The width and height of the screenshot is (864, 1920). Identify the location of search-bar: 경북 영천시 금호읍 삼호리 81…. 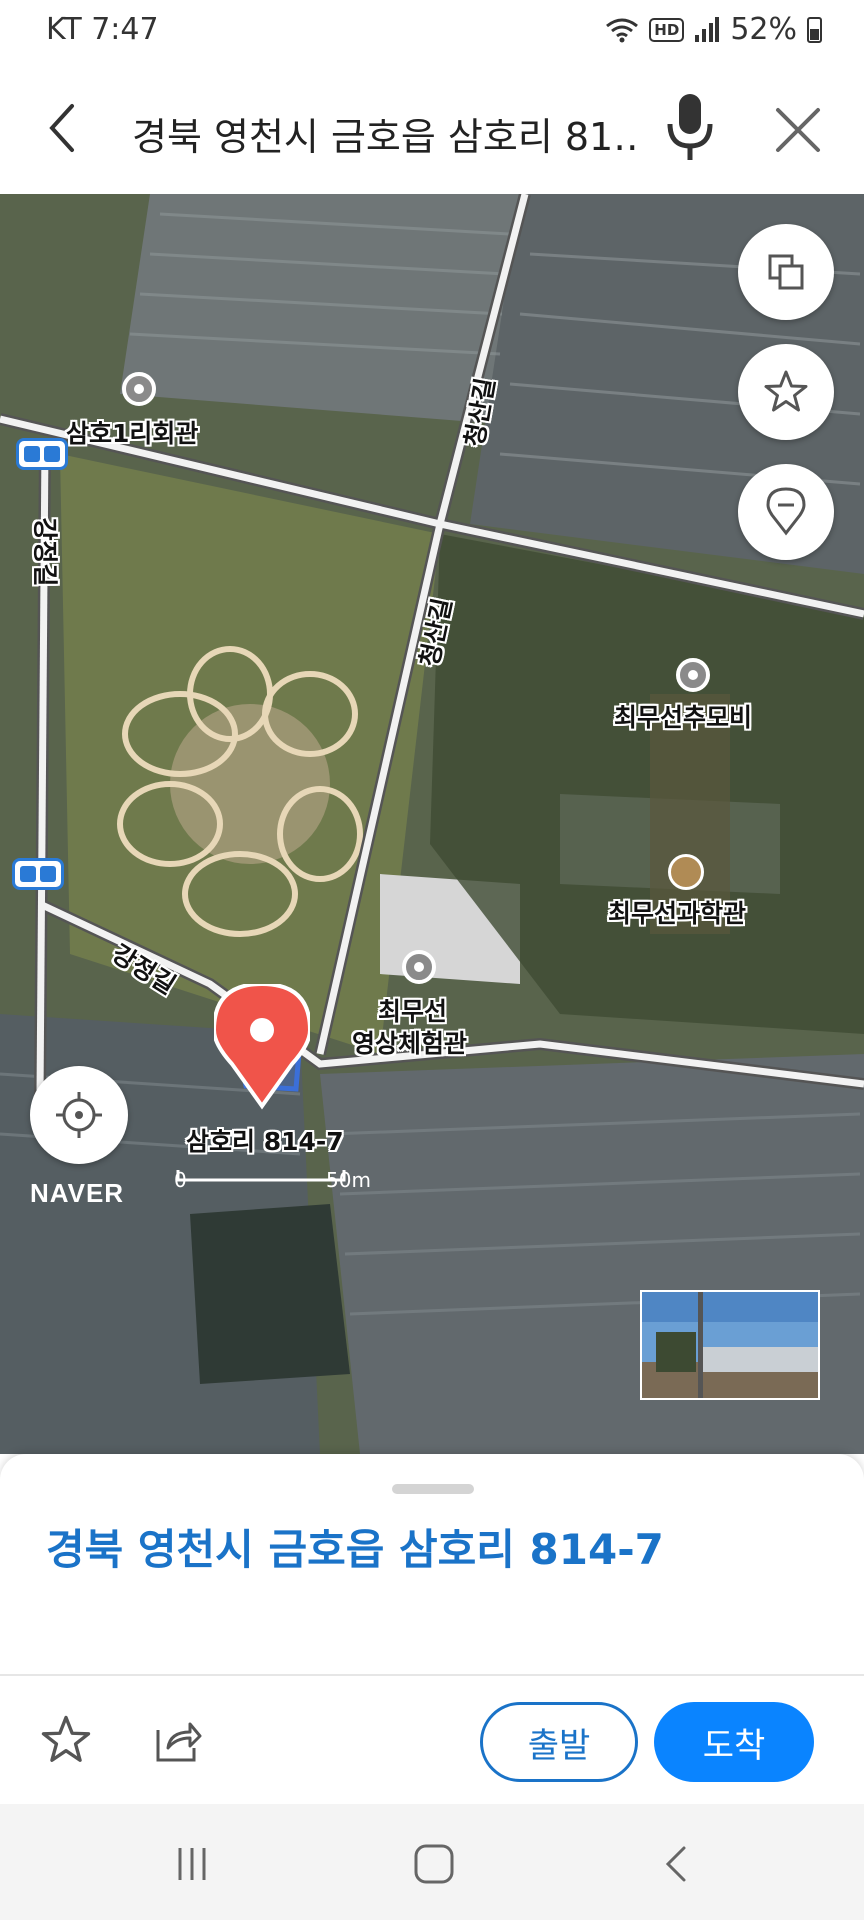
(432, 128).